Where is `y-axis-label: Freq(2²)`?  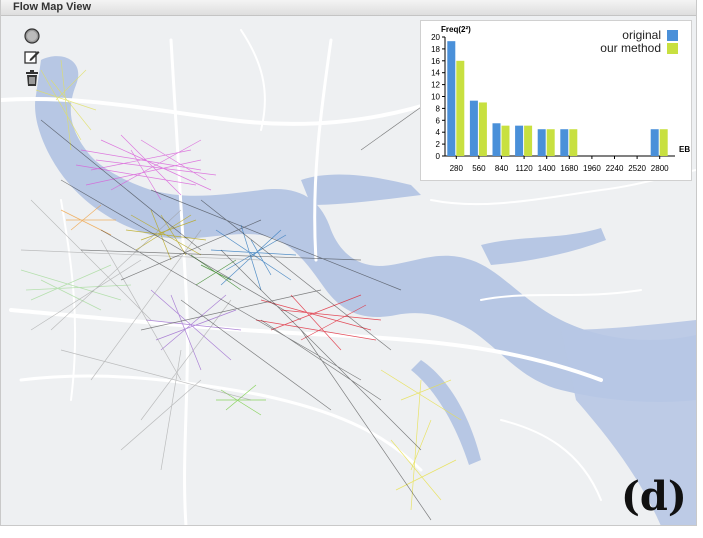
y-axis-label: Freq(2²) is located at coordinates (456, 29).